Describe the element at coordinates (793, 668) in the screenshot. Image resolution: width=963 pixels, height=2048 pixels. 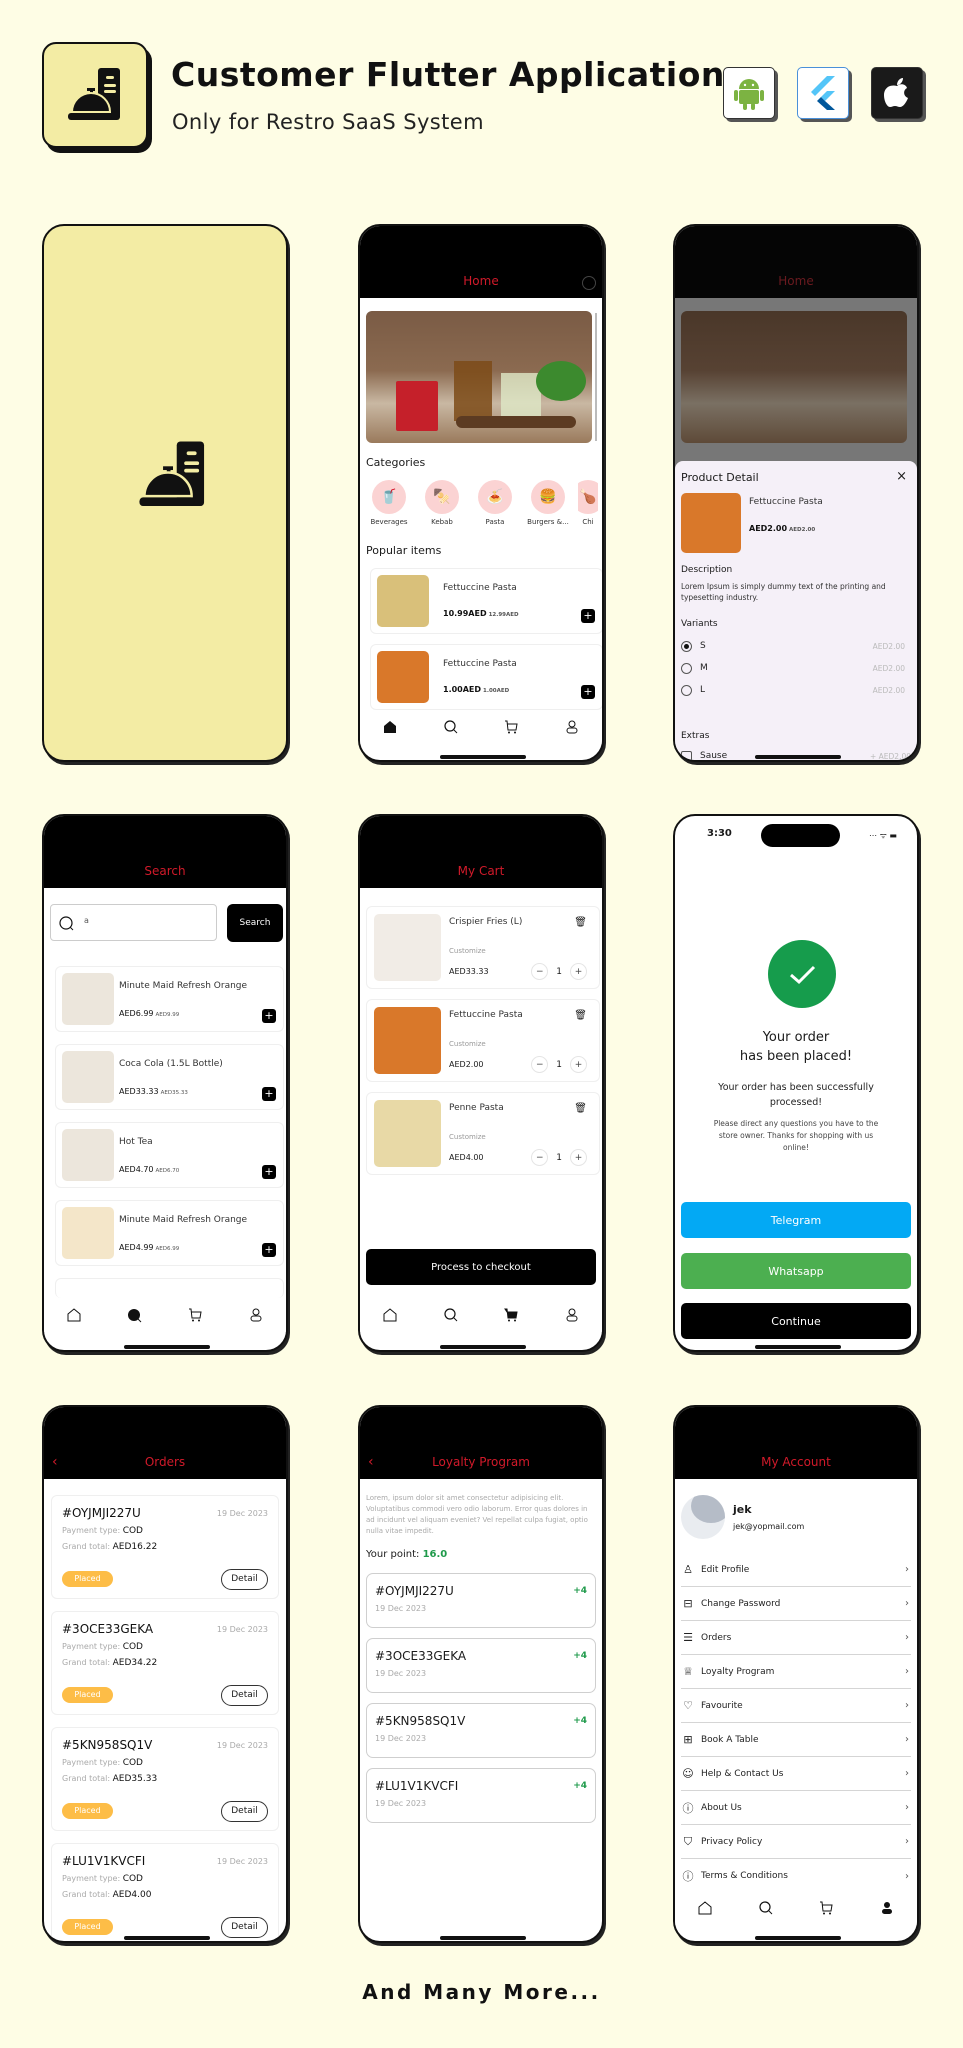
I see `variant-option: M AED2.00` at that location.